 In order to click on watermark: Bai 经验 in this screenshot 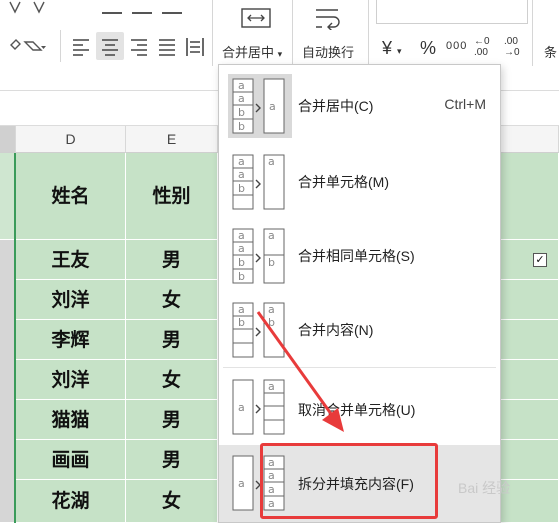, I will do `click(484, 488)`.